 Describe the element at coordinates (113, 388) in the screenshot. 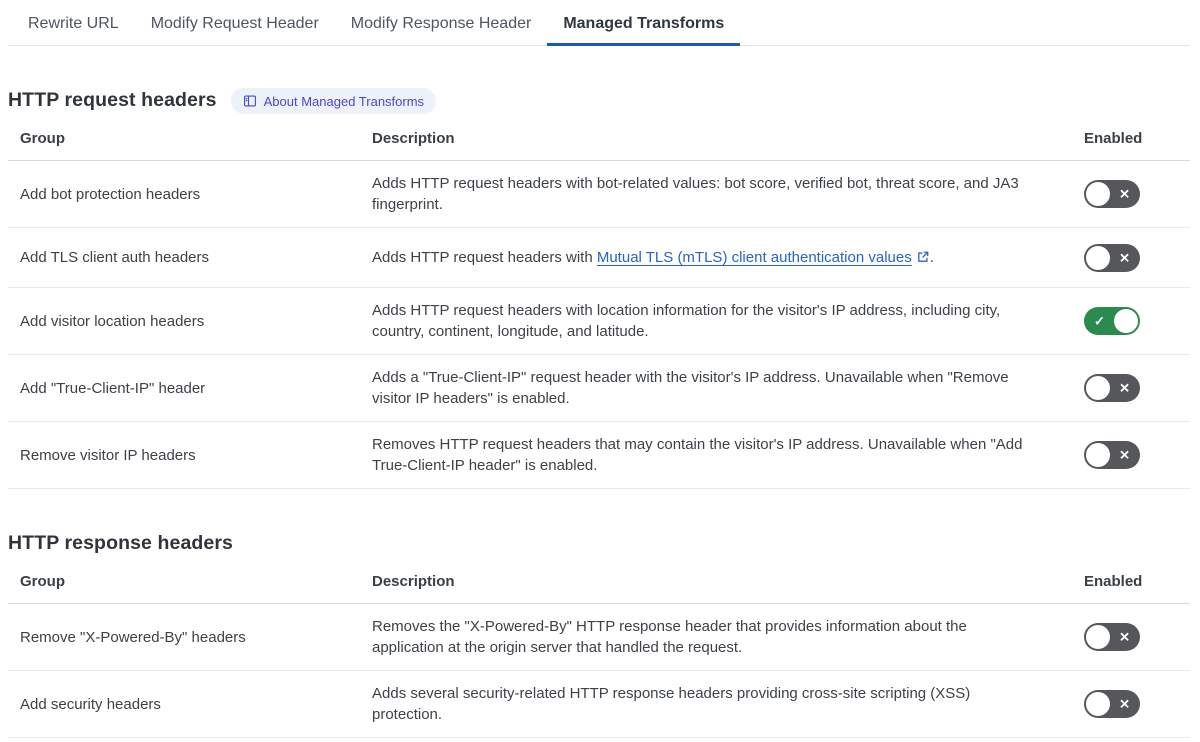

I see `group-label: Add "True-Client-IP" header` at that location.